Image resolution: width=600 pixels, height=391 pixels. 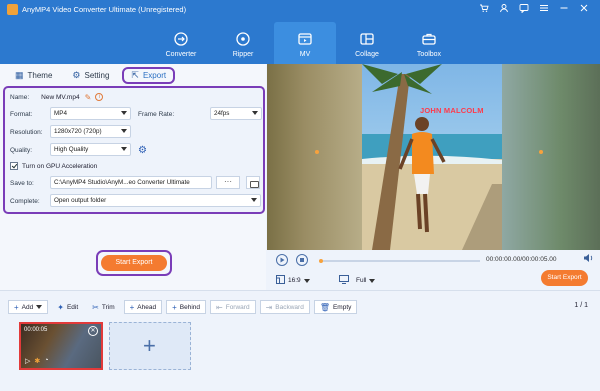 What do you see at coordinates (19, 75) in the screenshot?
I see `theme-icon: ▦` at bounding box center [19, 75].